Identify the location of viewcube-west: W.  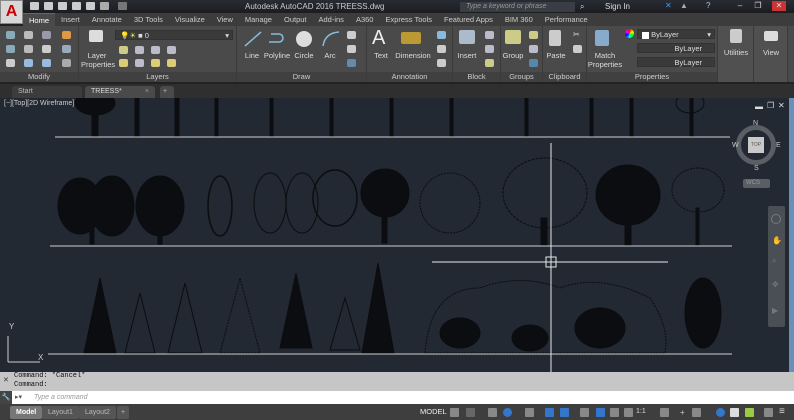
(735, 145).